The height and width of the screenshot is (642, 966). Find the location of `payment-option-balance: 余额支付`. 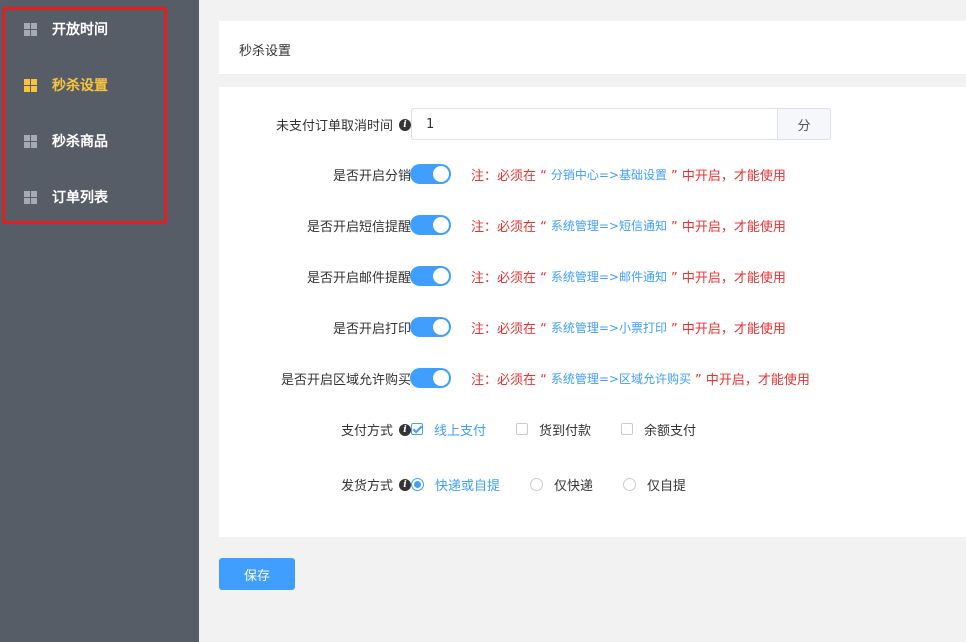

payment-option-balance: 余额支付 is located at coordinates (658, 429).